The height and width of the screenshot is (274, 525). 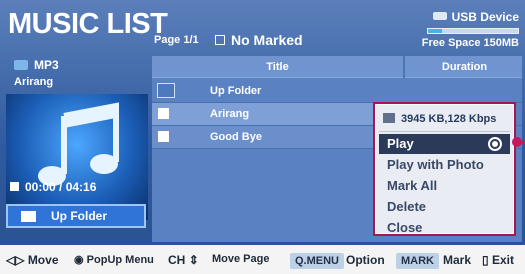 I want to click on help-mark-label: Mark, so click(x=457, y=260).